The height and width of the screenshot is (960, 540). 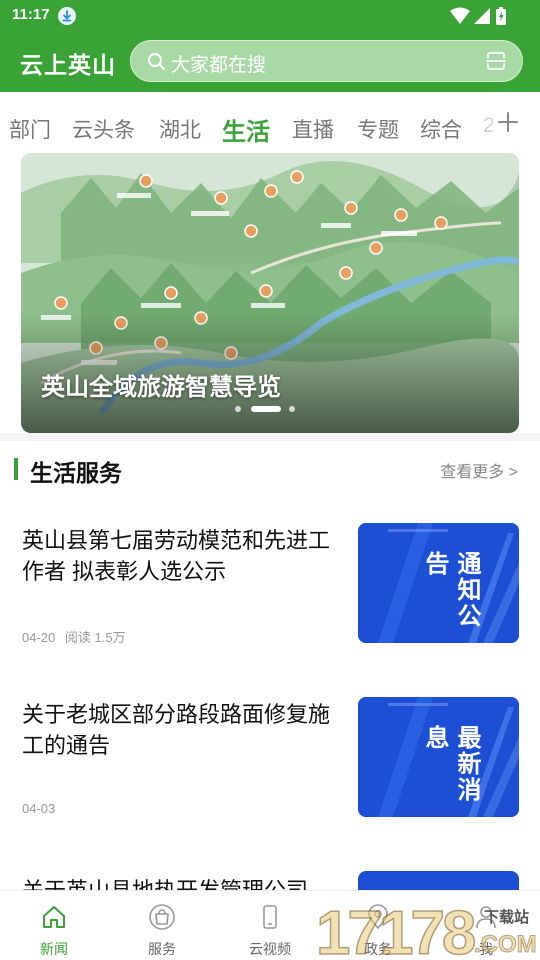 I want to click on wifi-icon, so click(x=460, y=15).